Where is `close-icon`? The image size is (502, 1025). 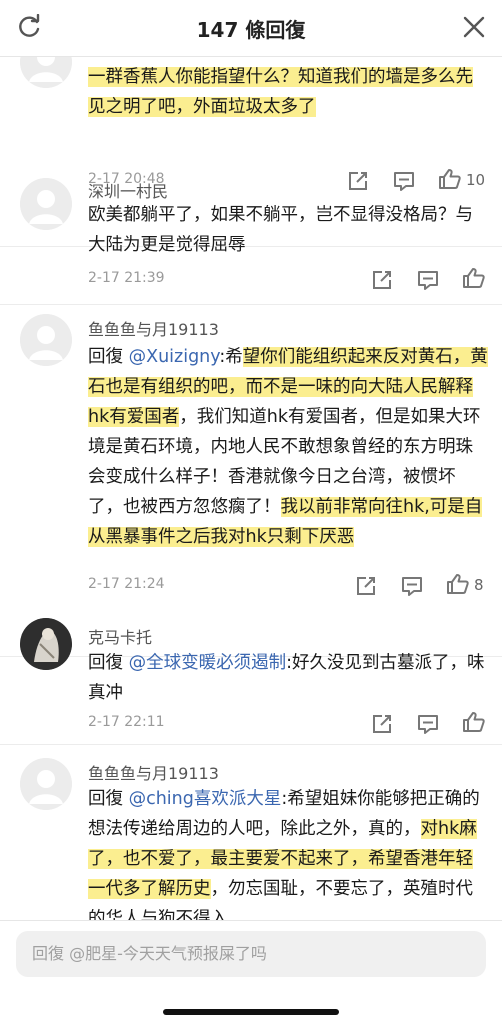 close-icon is located at coordinates (474, 27).